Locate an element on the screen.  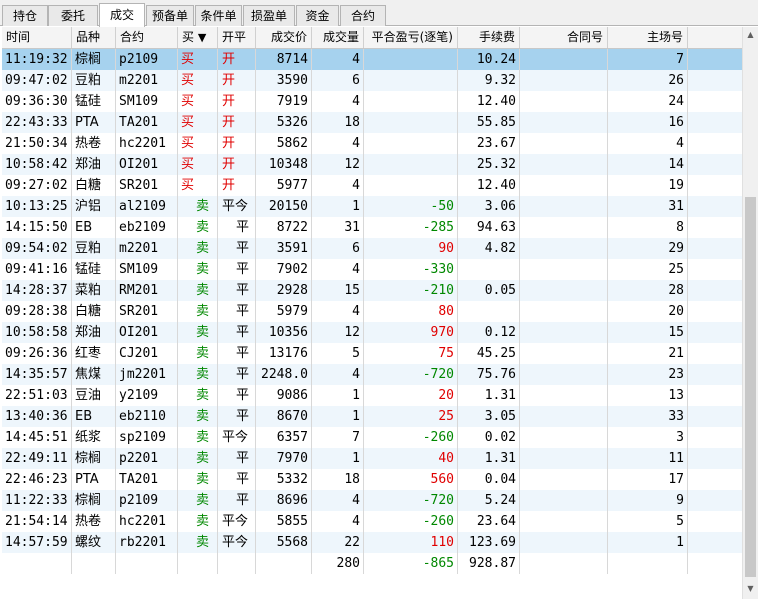
header-label: 合同号 is located at coordinates (584, 37).